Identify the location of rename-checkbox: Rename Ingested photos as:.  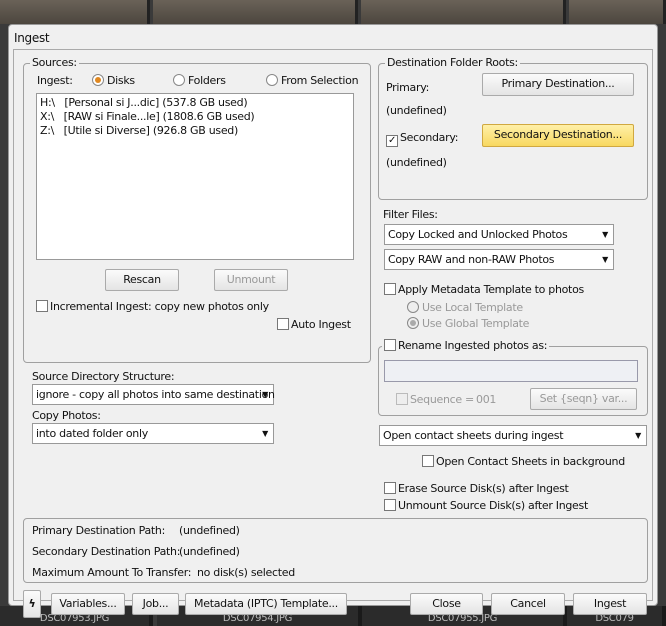
(466, 345).